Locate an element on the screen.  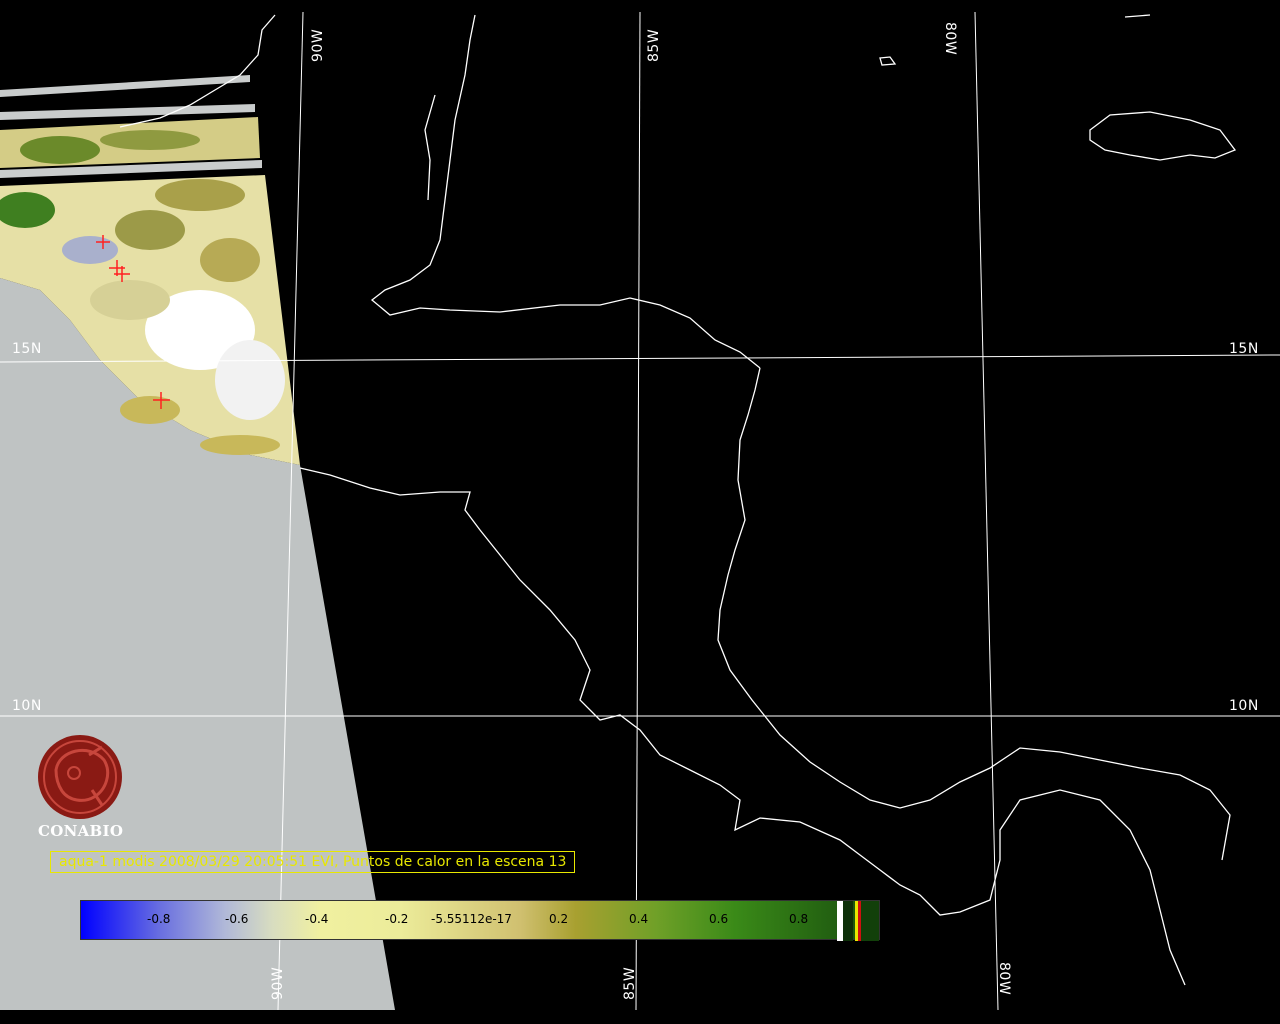
colorbar-tick: 0.2 is located at coordinates (559, 919).